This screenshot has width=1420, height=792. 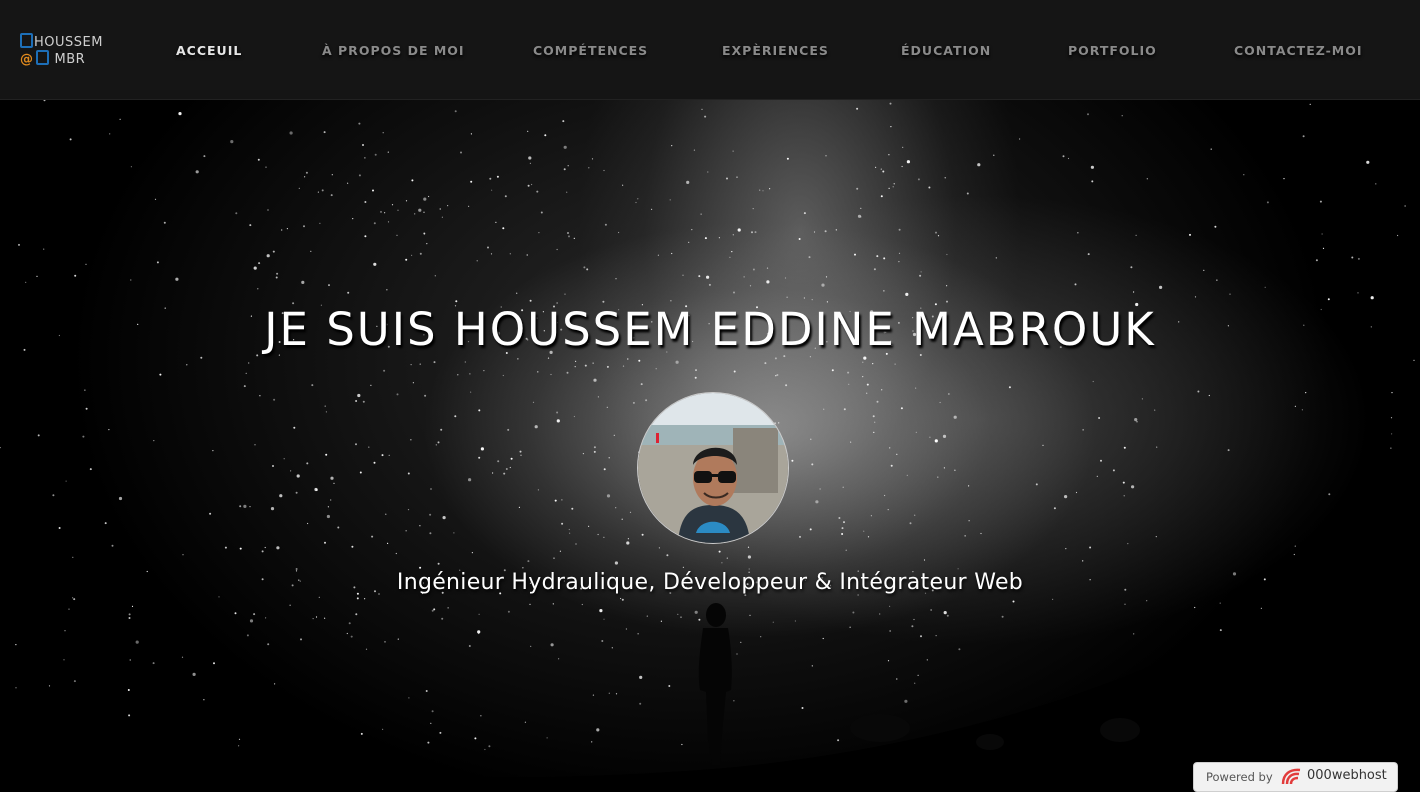 I want to click on logo-line1: HOUSSEM, so click(x=61, y=41).